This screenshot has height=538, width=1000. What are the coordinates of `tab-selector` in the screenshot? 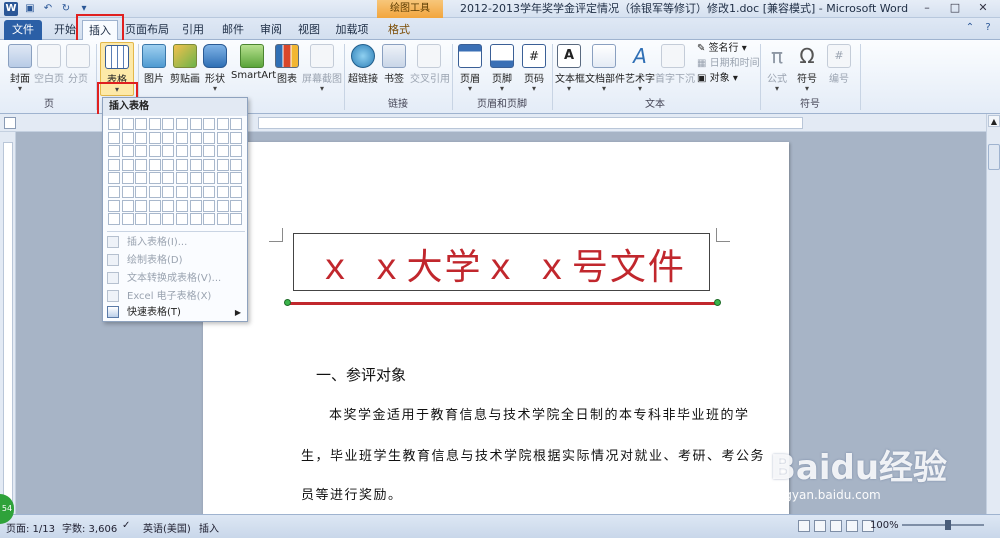 It's located at (10, 123).